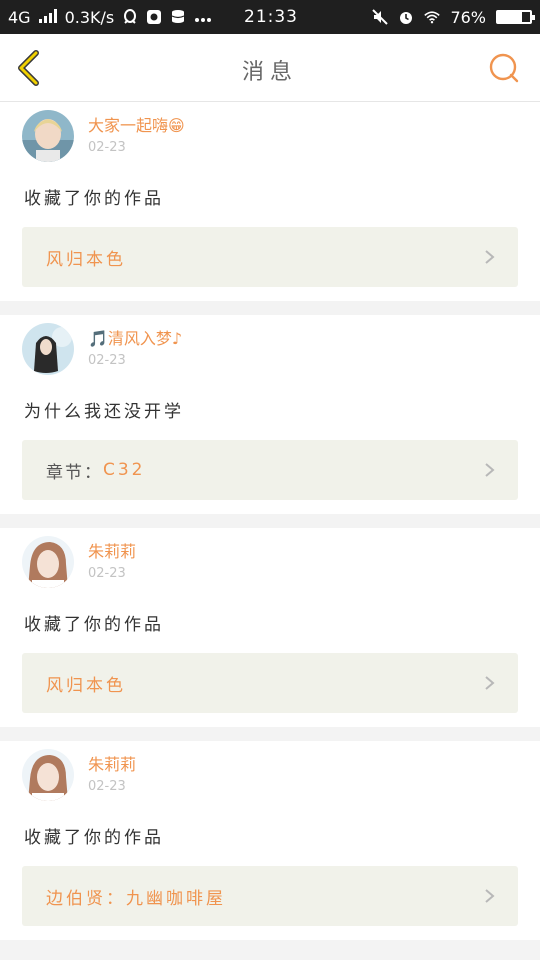  Describe the element at coordinates (154, 17) in the screenshot. I see `app-notification-icon` at that location.